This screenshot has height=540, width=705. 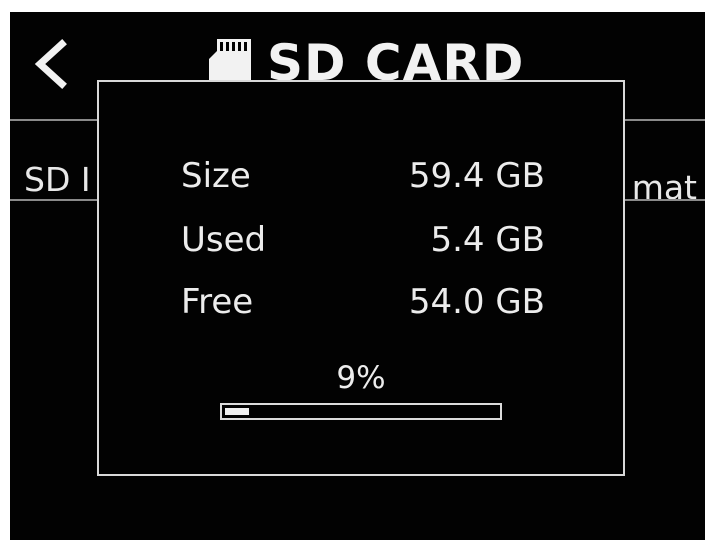 What do you see at coordinates (237, 411) in the screenshot?
I see `usage-progress-fill` at bounding box center [237, 411].